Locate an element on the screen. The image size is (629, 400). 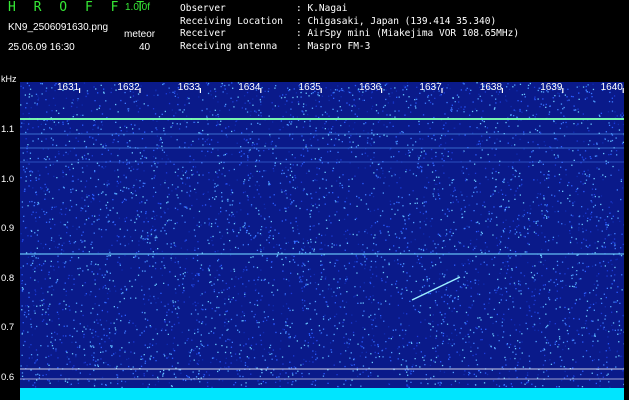
observer-value: : K.Nagai is located at coordinates (322, 8).